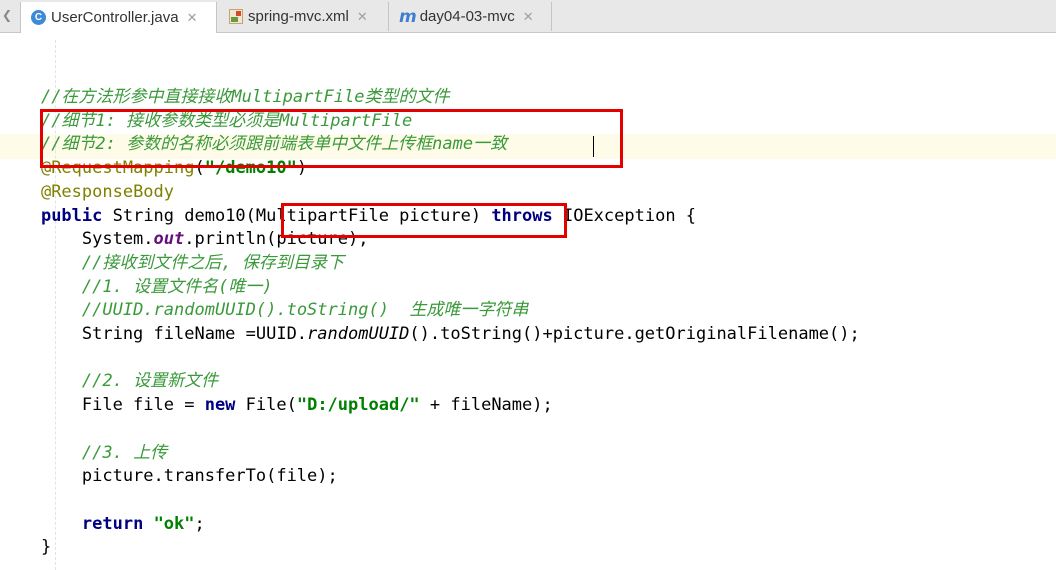 Image resolution: width=1056 pixels, height=570 pixels. What do you see at coordinates (212, 262) in the screenshot?
I see `code-token: //接收到文件之后, 保存到目录下` at bounding box center [212, 262].